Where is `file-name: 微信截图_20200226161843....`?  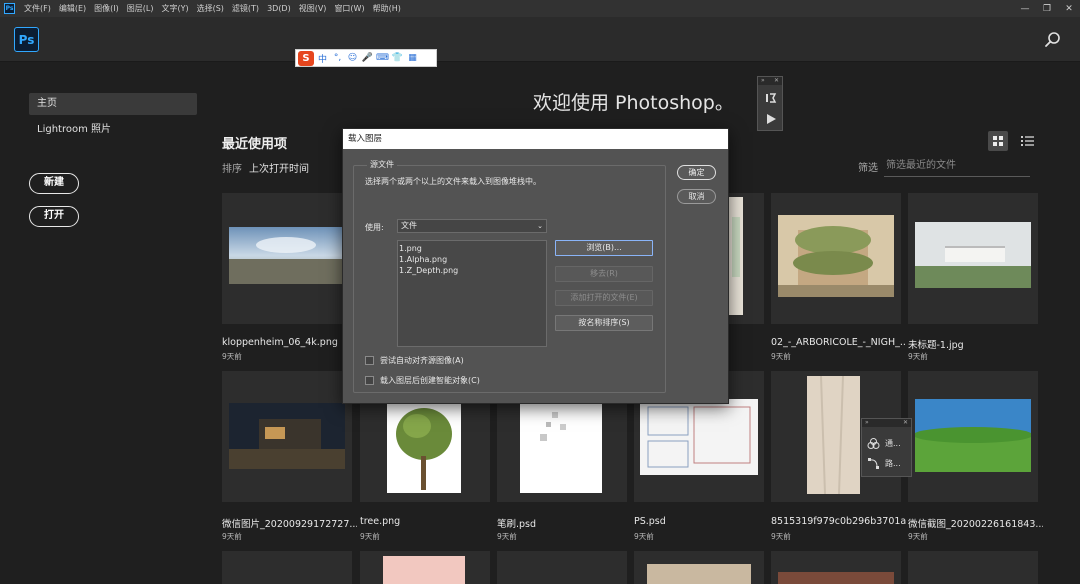 file-name: 微信截图_20200226161843.... is located at coordinates (975, 524).